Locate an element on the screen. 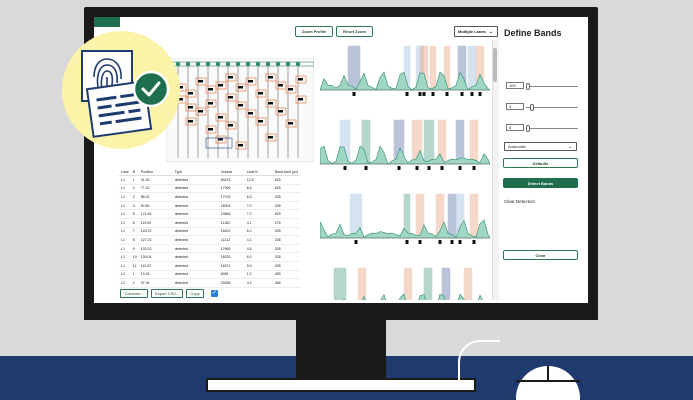  table-row: L2 1 19.43 detected 6084 1.2 455 is located at coordinates (210, 275).